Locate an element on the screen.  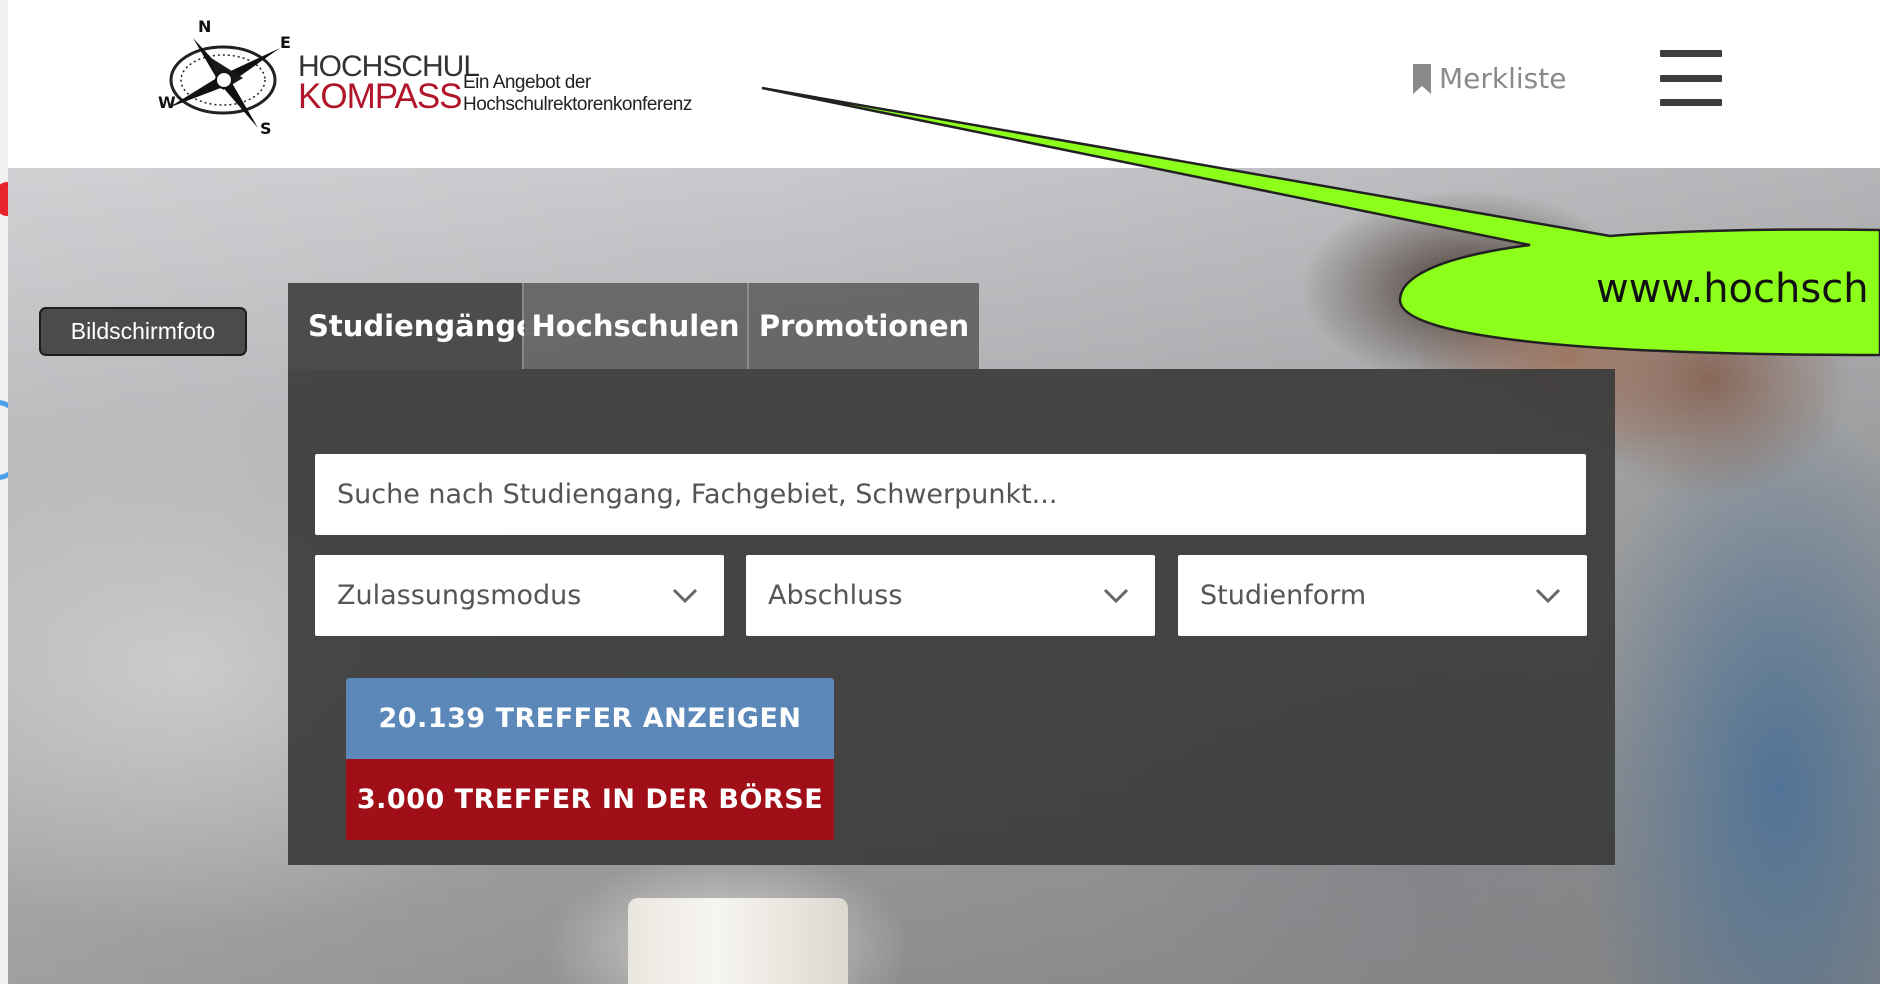
hamburger-icon is located at coordinates (1691, 78).